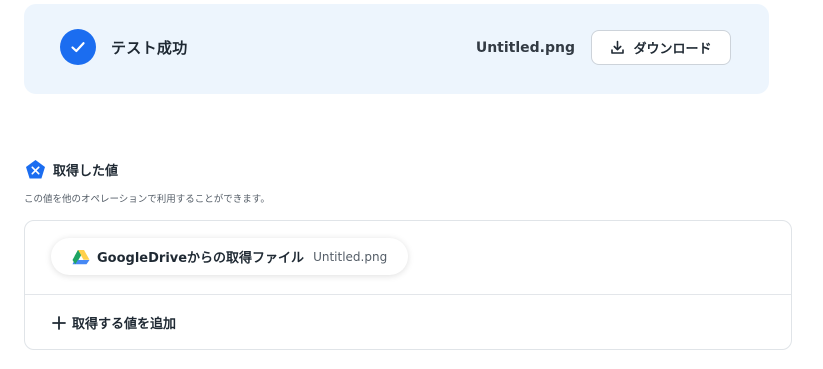  I want to click on download-button: ダウンロード, so click(661, 47).